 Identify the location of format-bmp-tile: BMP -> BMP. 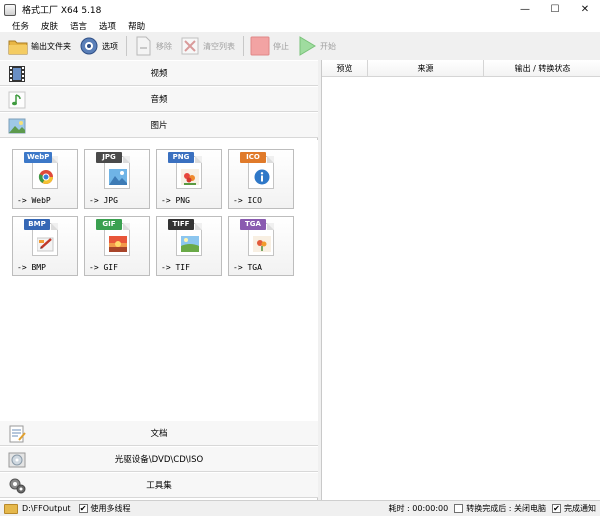
(45, 246).